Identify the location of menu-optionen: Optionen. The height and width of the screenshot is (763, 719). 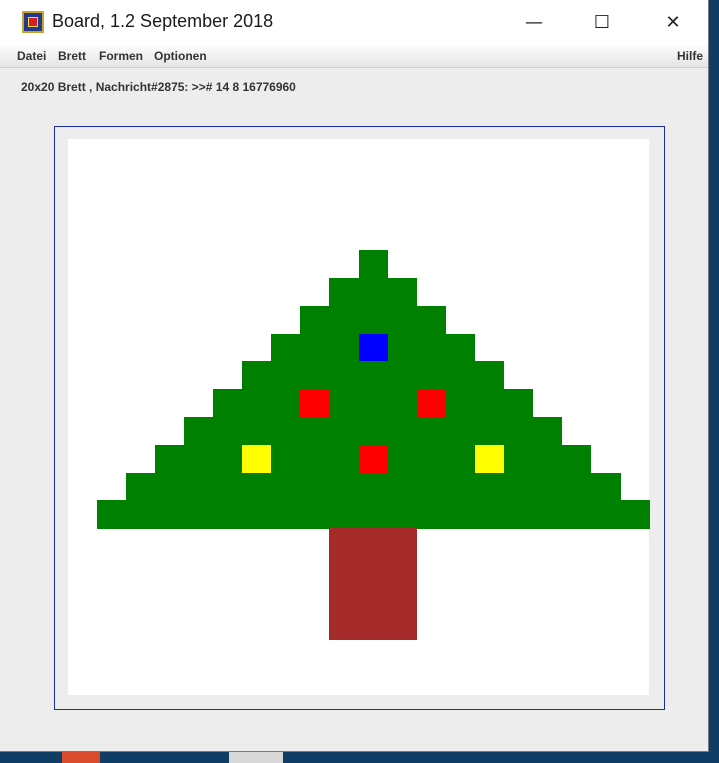
(180, 56).